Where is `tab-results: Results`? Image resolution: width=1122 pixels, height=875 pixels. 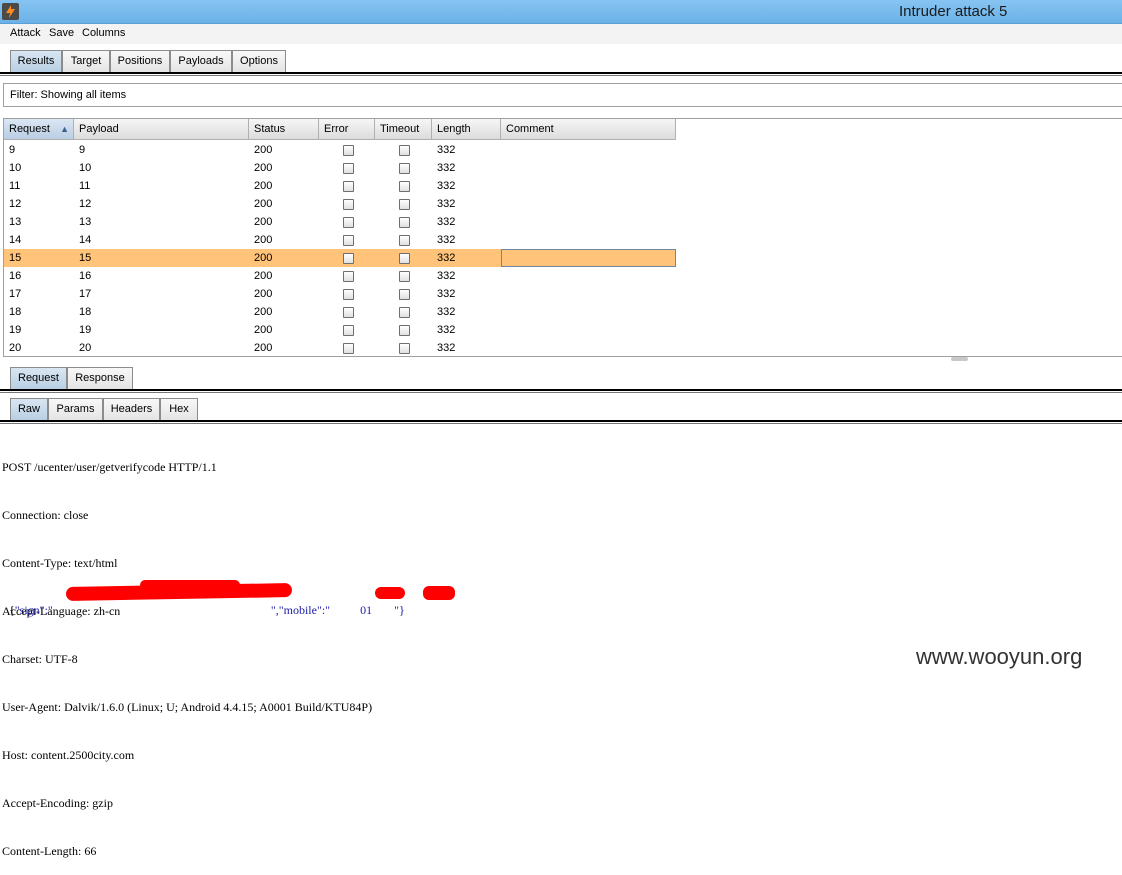
tab-results: Results is located at coordinates (36, 61).